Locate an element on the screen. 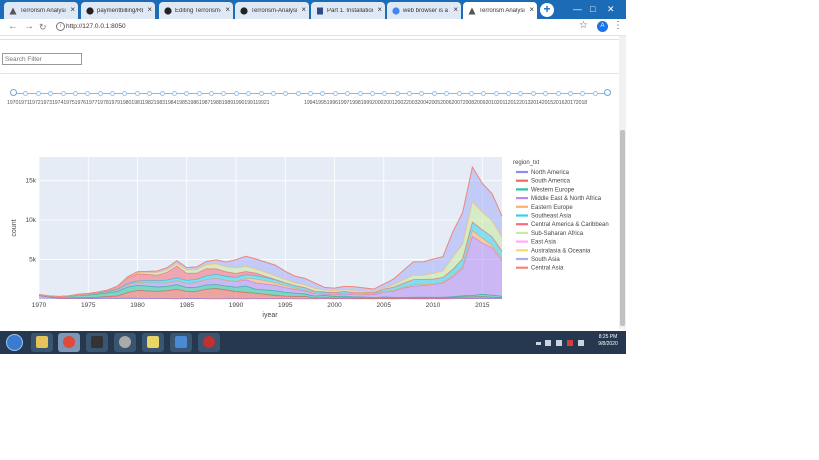 This screenshot has height=460, width=819. legend-item: Australasia & Oceania is located at coordinates (553, 251).